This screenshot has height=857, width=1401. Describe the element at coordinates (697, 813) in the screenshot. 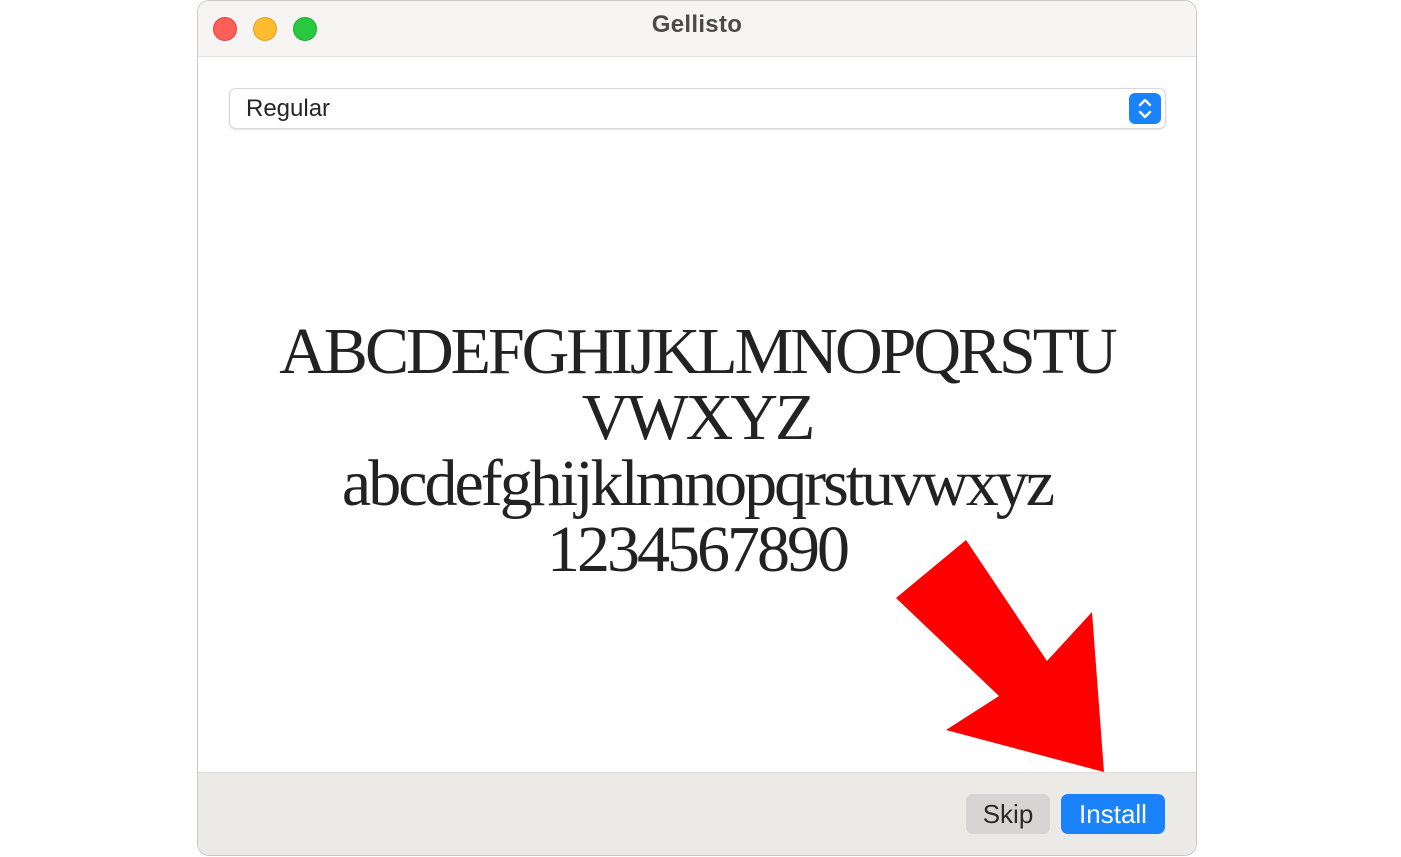

I see `bottom-button-bar: Skip Install` at that location.